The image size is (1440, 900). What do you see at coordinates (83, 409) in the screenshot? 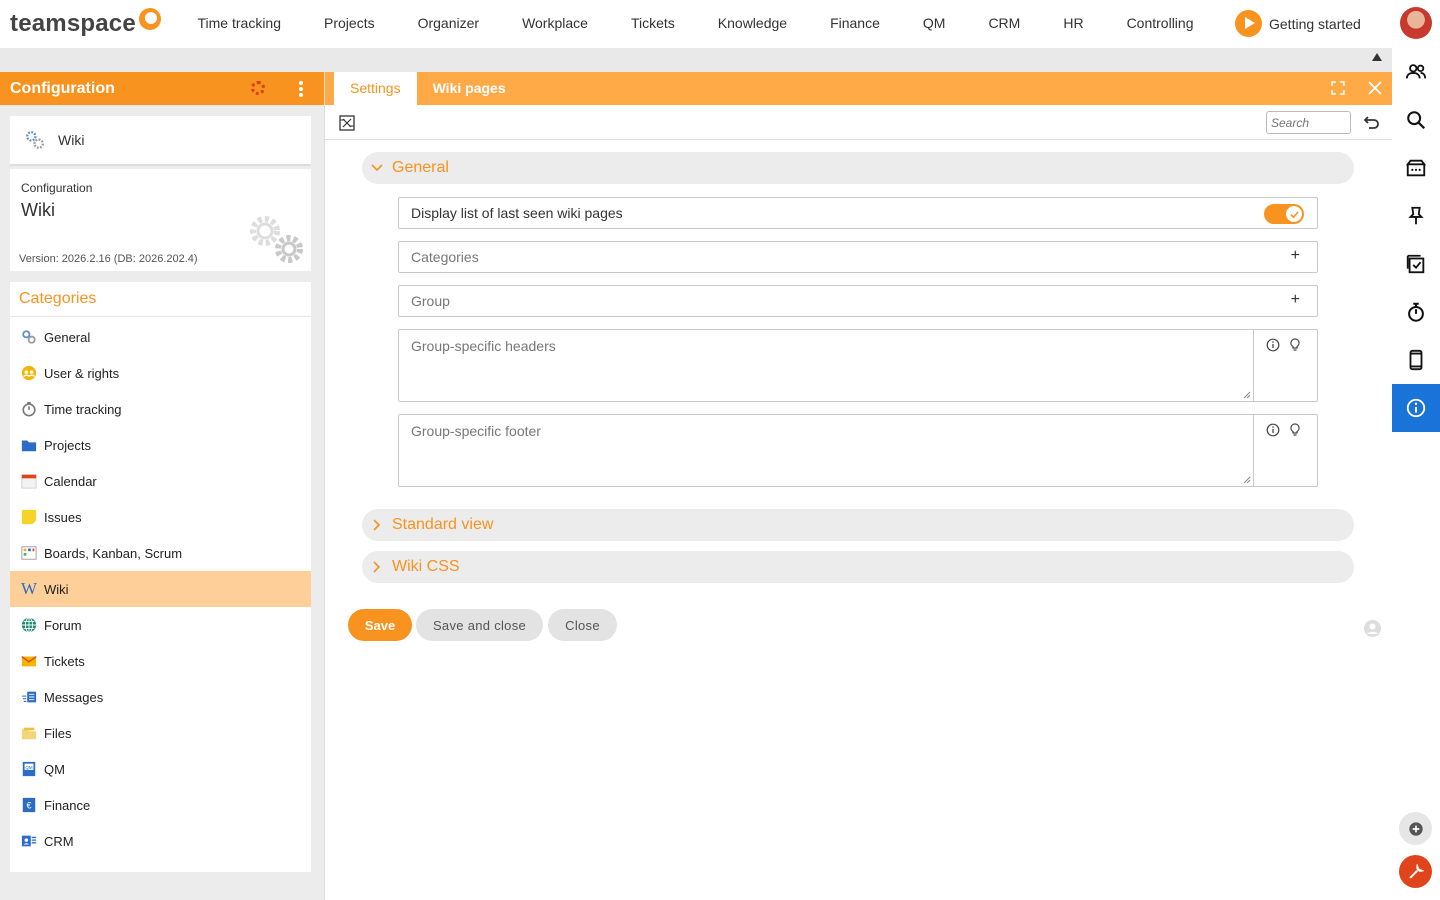
I see `category-label: Time tracking` at bounding box center [83, 409].